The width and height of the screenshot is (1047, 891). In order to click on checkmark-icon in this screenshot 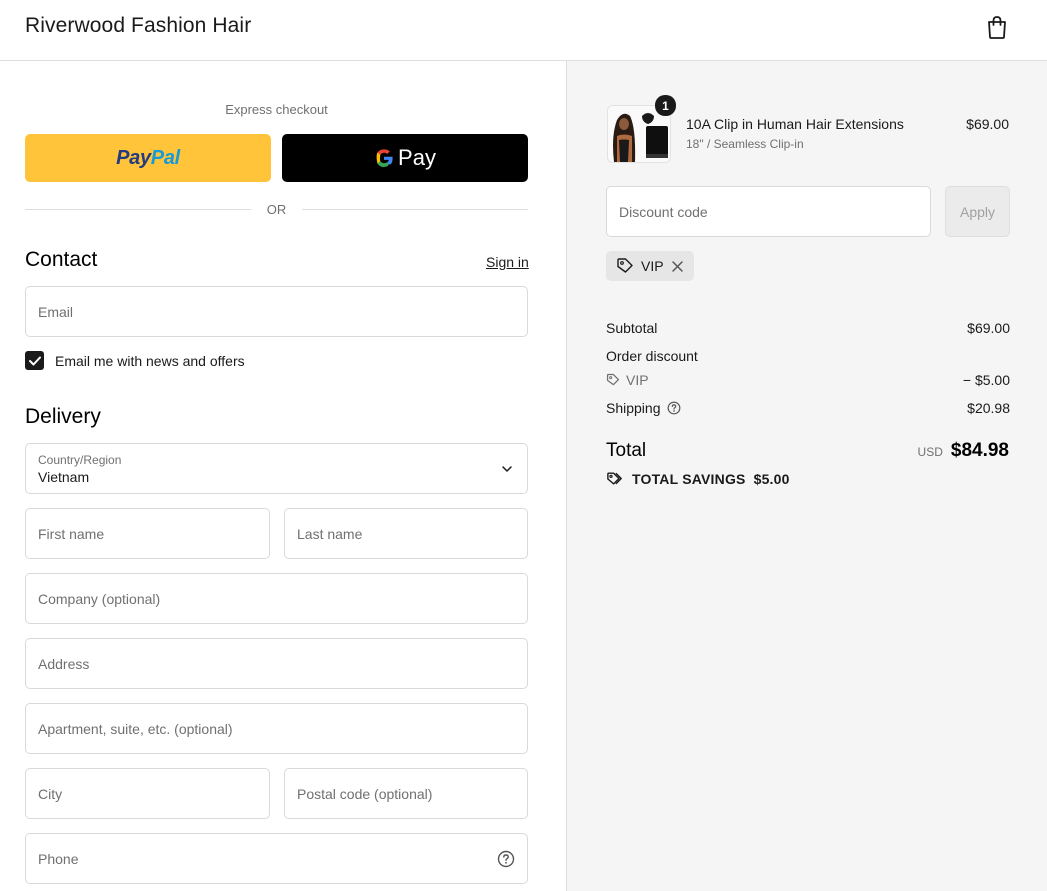, I will do `click(34, 360)`.